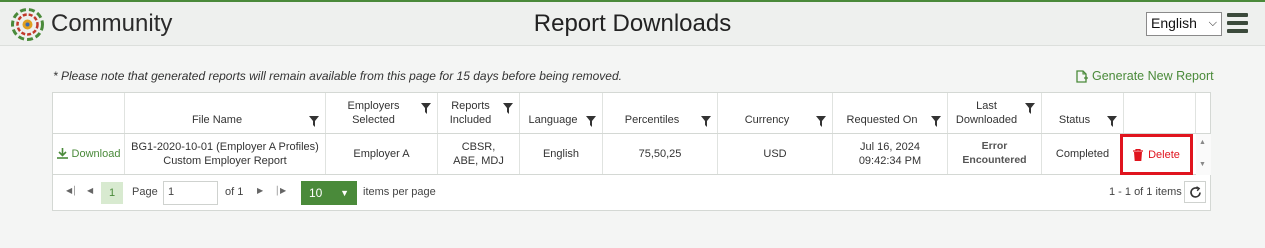 The image size is (1265, 248). Describe the element at coordinates (1164, 154) in the screenshot. I see `delete-label: Delete` at that location.